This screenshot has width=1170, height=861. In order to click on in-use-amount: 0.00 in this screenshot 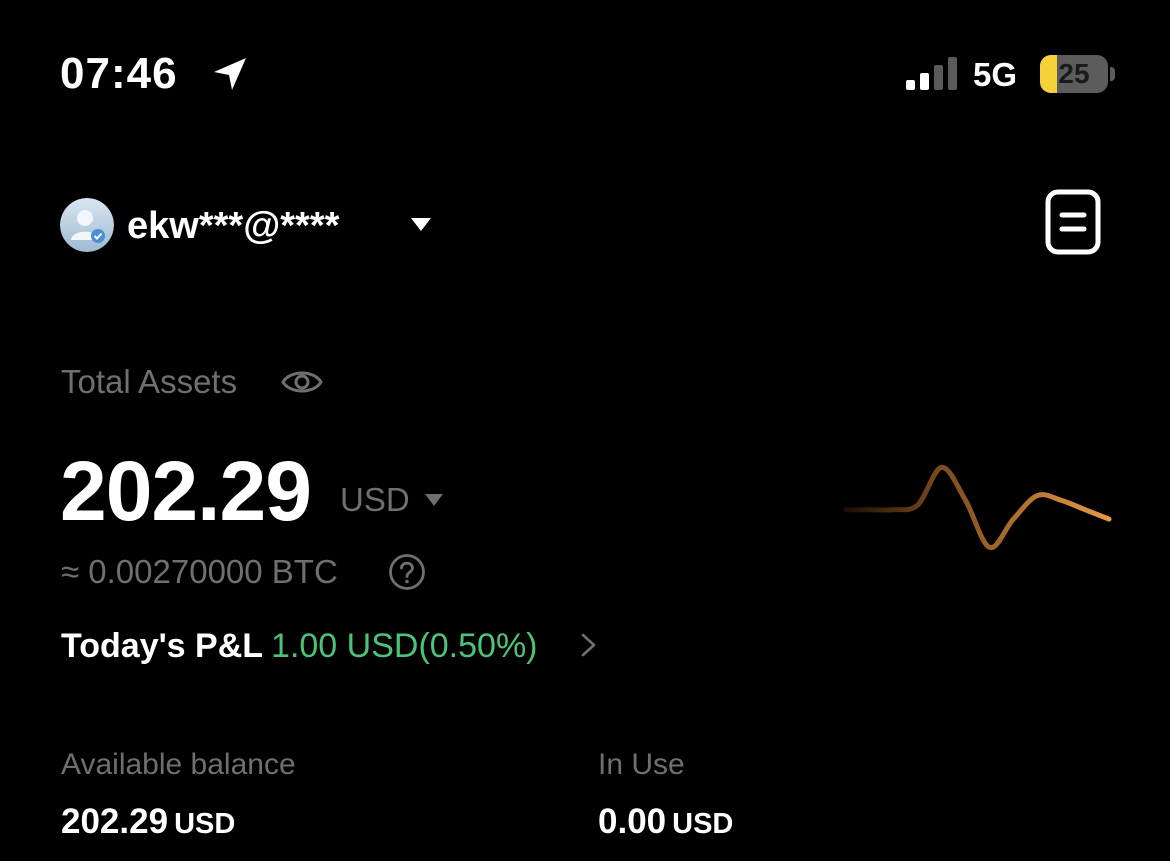, I will do `click(632, 821)`.